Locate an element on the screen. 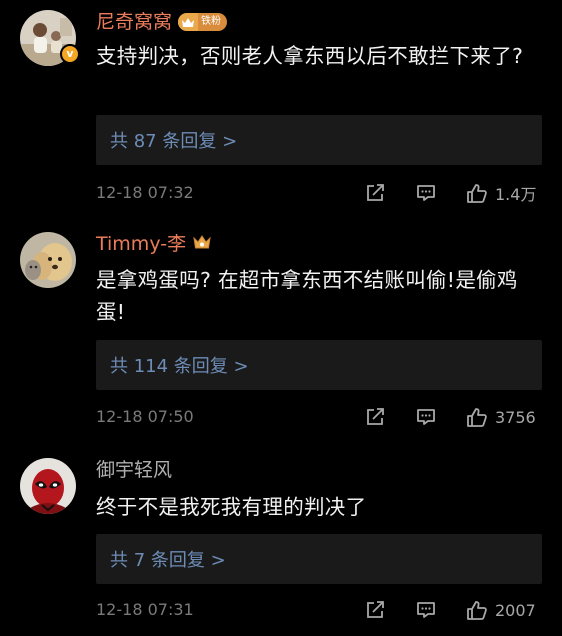  username-row: 尼奇窝窝 铁粉 is located at coordinates (162, 22).